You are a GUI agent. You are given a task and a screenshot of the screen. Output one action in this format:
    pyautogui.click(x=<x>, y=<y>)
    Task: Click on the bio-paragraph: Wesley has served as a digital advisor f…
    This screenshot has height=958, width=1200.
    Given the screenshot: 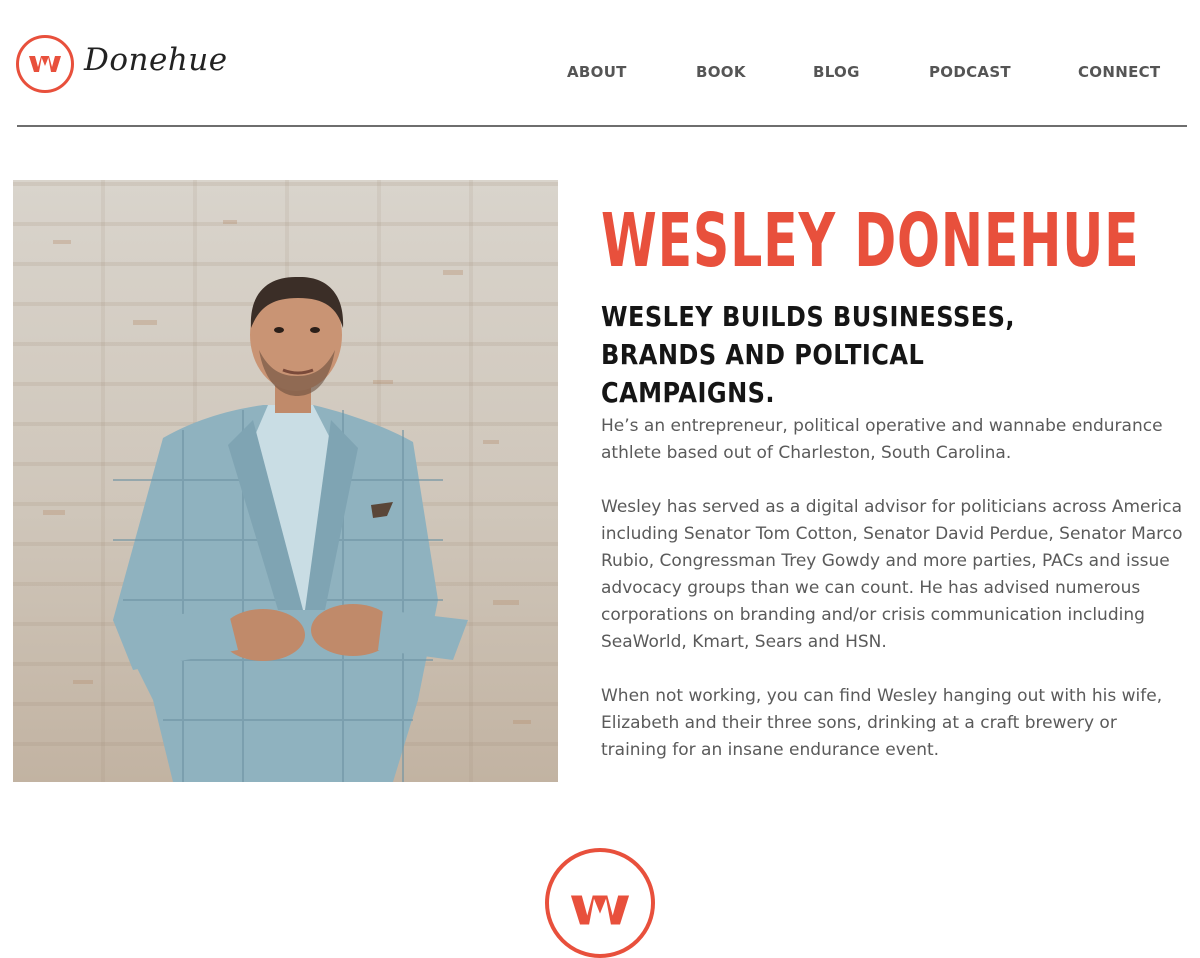 What is the action you would take?
    pyautogui.click(x=892, y=574)
    